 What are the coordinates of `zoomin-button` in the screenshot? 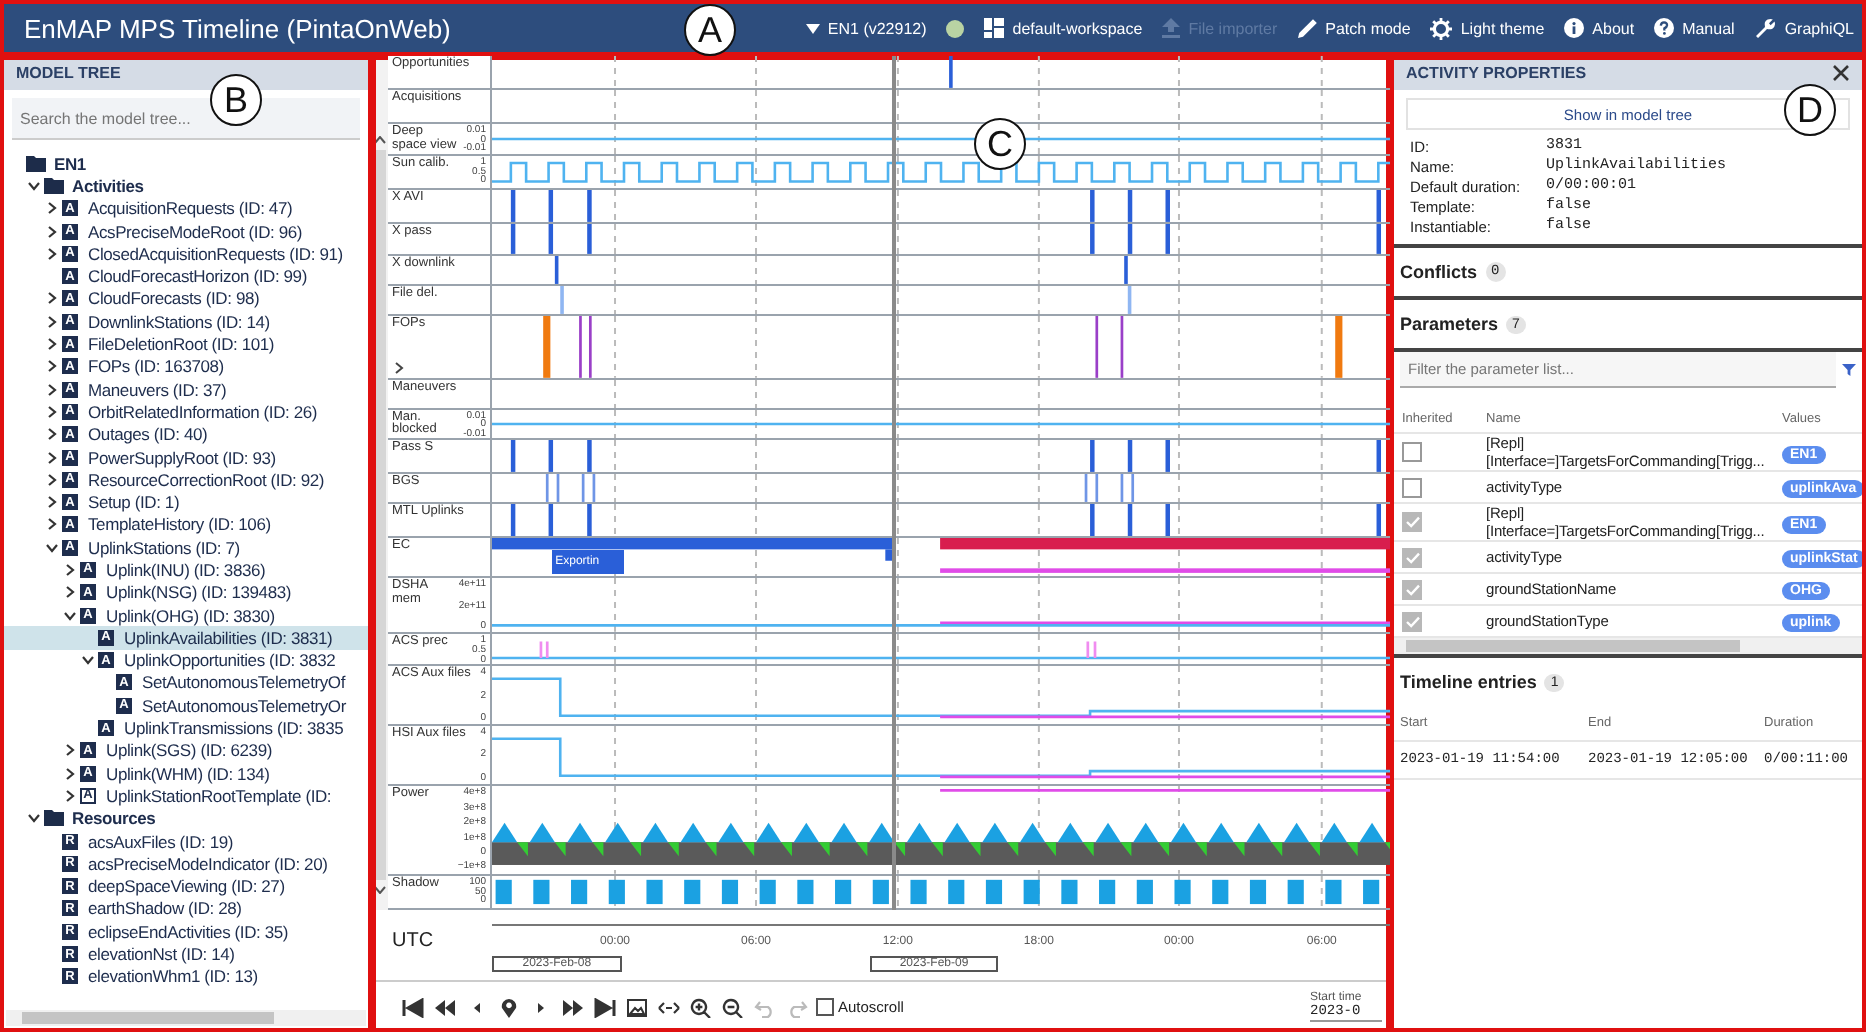 It's located at (701, 1007).